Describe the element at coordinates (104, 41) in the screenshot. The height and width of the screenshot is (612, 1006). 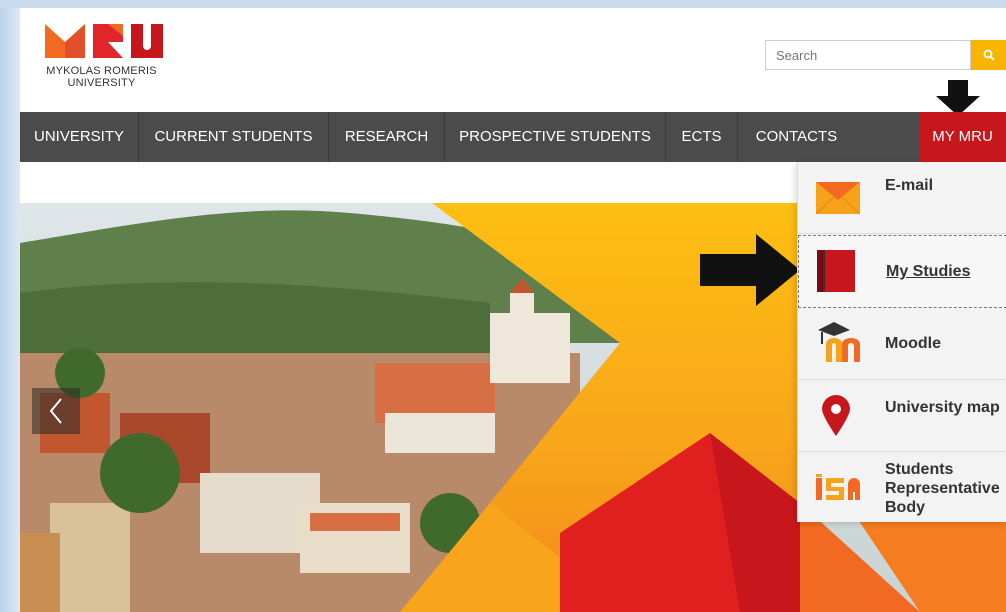
I see `mru-logo-mark-icon` at that location.